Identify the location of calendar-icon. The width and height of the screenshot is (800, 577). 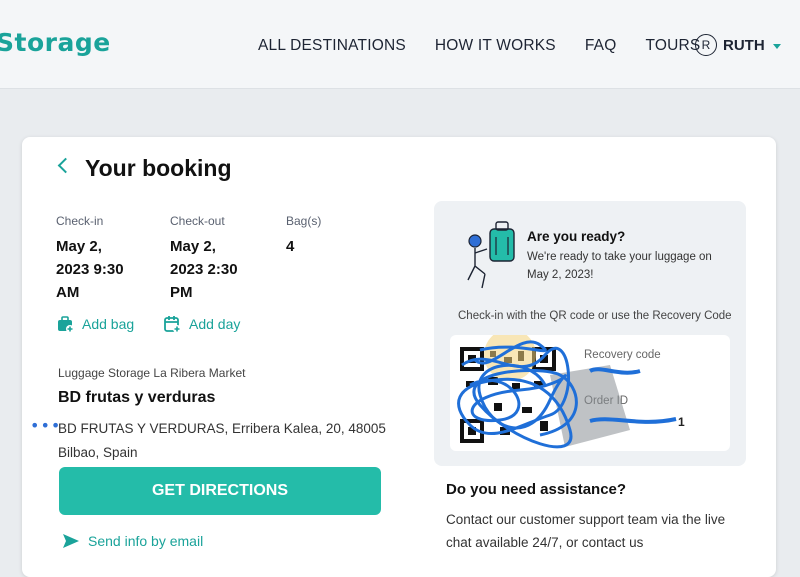
(172, 324).